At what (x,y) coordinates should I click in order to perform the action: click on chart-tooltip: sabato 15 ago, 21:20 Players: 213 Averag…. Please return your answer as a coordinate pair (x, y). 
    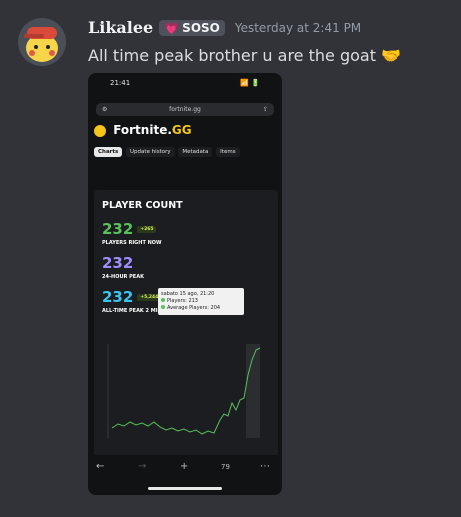
    Looking at the image, I should click on (201, 301).